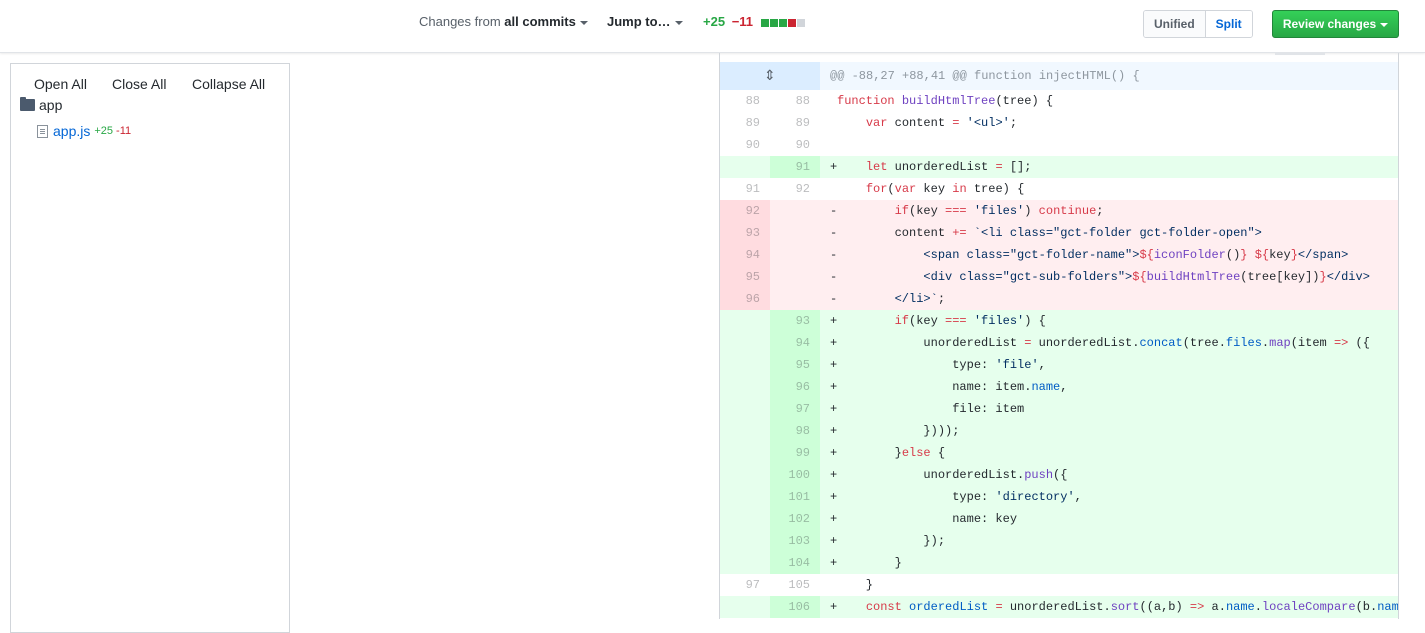  I want to click on view-toggle: Unified Split, so click(1198, 24).